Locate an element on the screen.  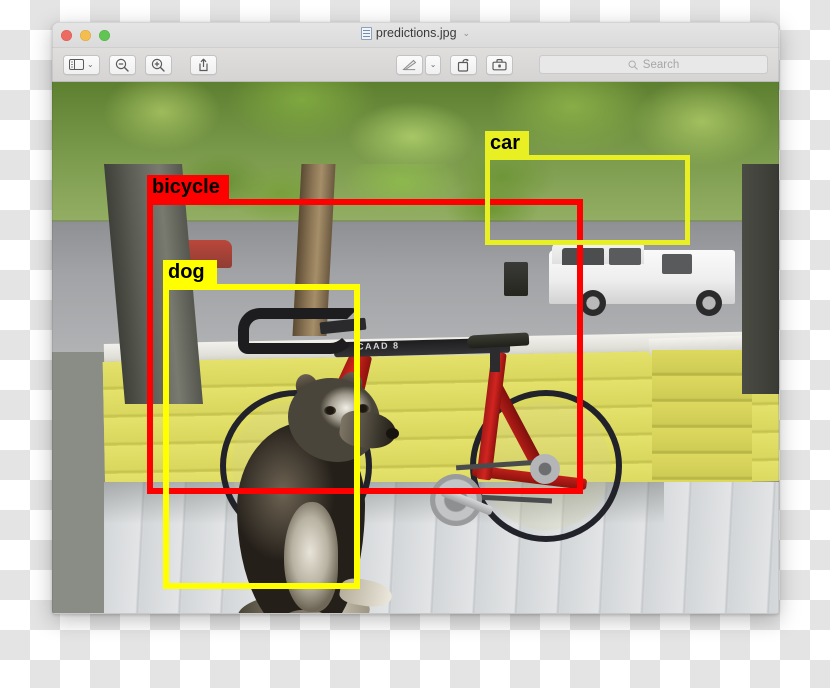
document-icon is located at coordinates (366, 33).